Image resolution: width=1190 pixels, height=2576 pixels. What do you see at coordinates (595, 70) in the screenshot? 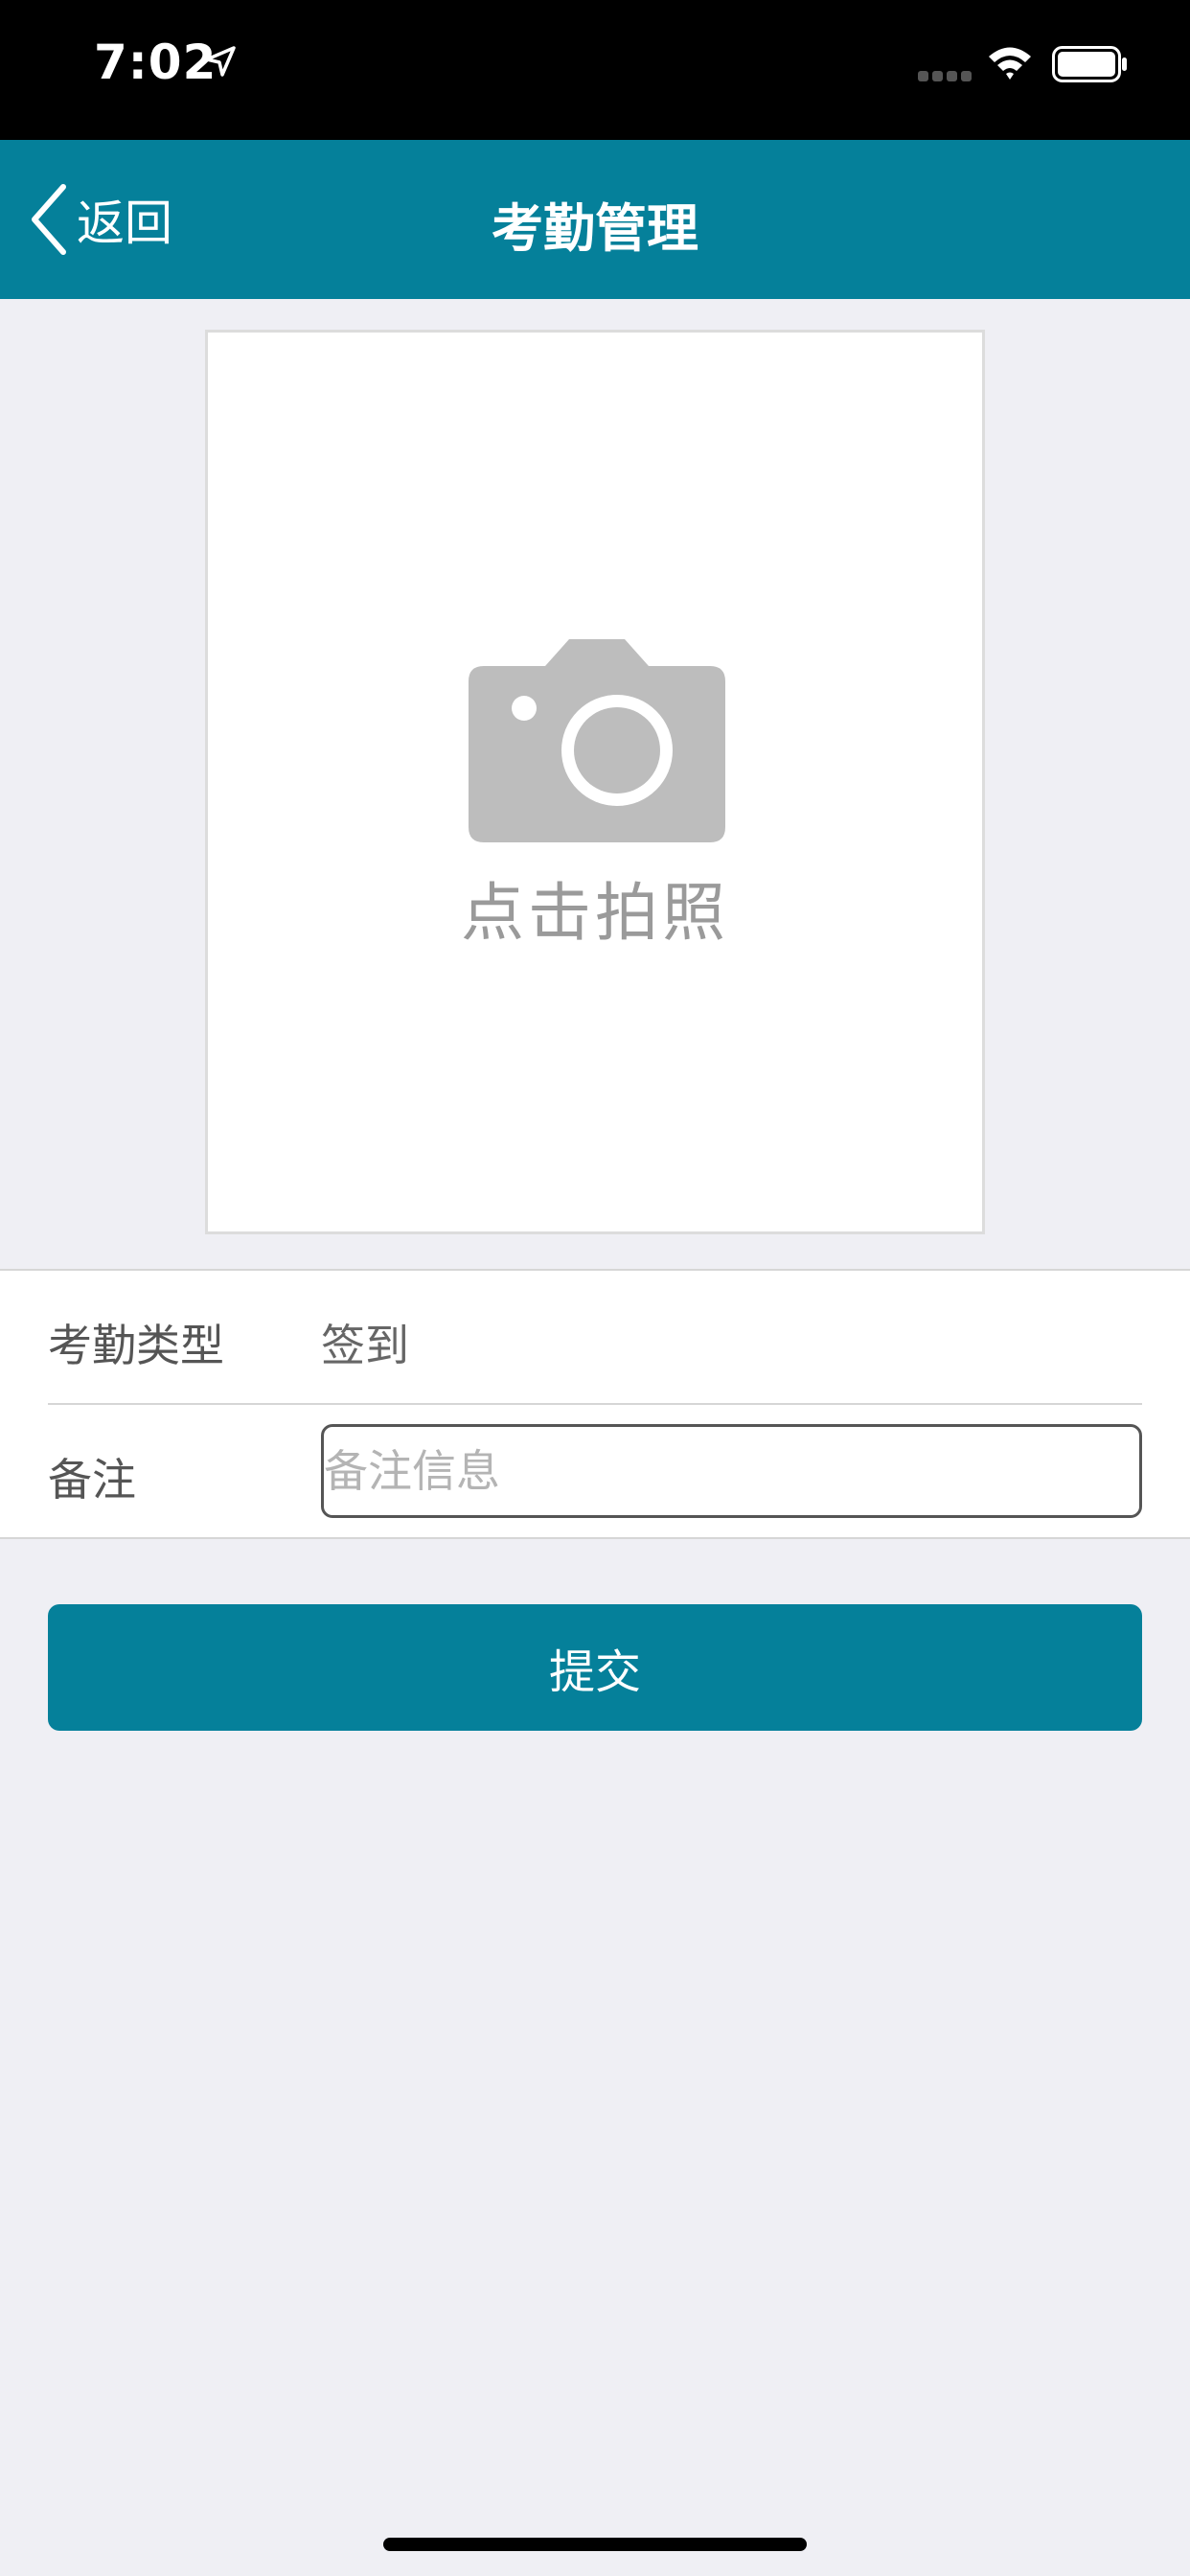
I see `status-bar: 7:02` at bounding box center [595, 70].